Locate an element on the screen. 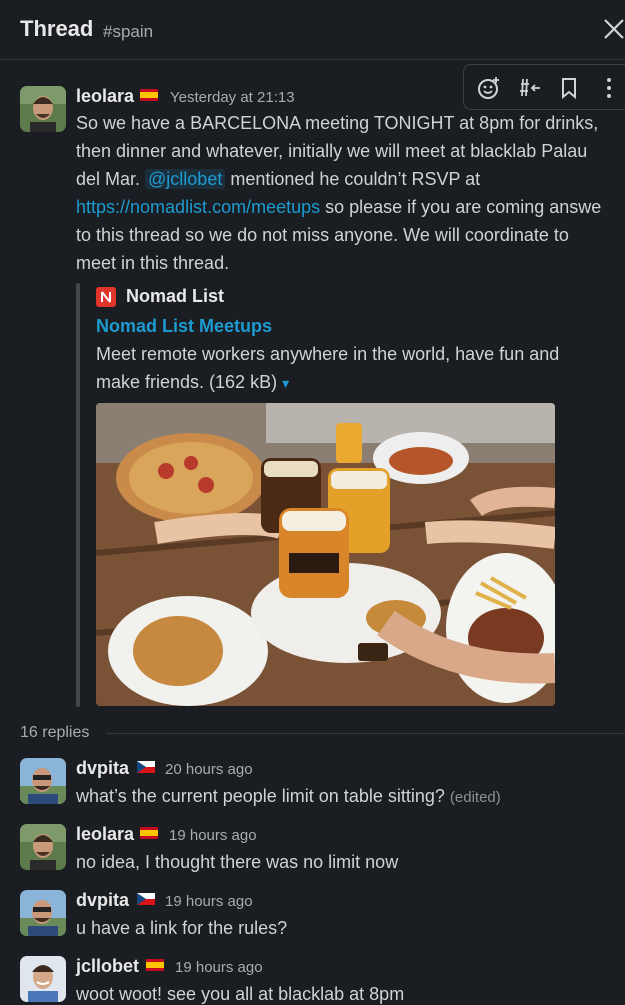 Image resolution: width=625 pixels, height=1005 pixels. reply-timestamp: 20 hours ago is located at coordinates (209, 769).